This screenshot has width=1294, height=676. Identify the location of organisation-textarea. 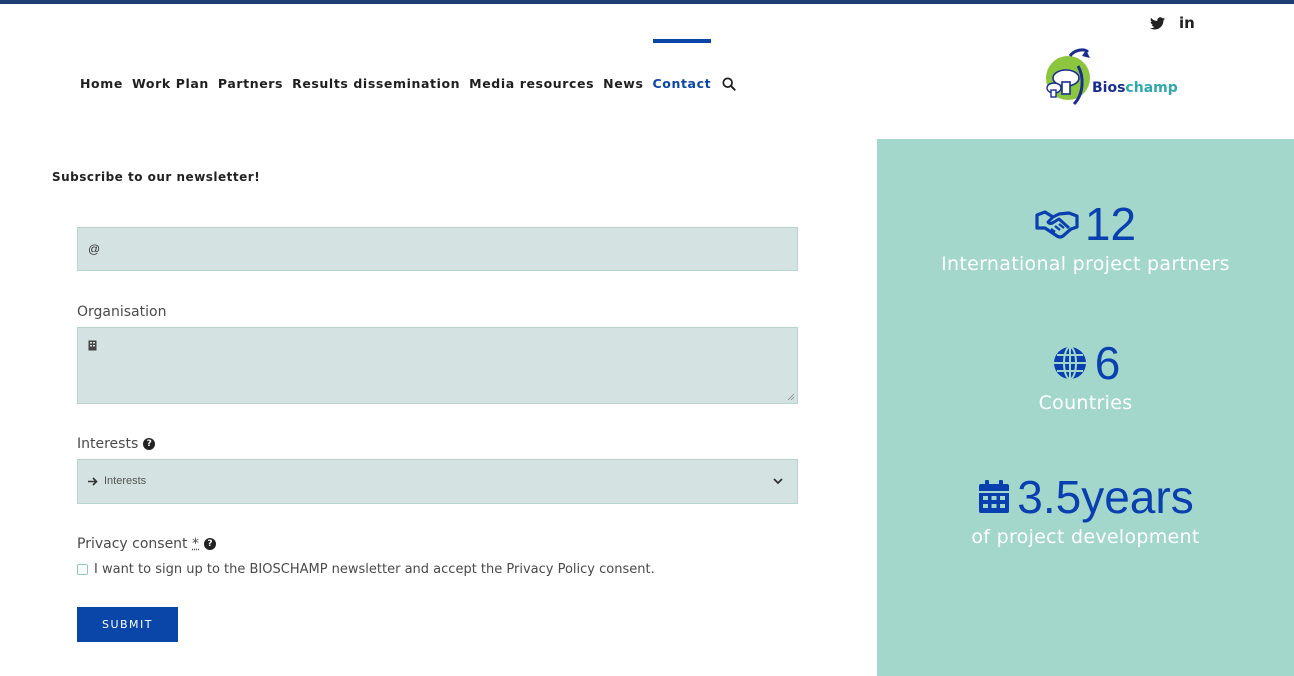
(437, 365).